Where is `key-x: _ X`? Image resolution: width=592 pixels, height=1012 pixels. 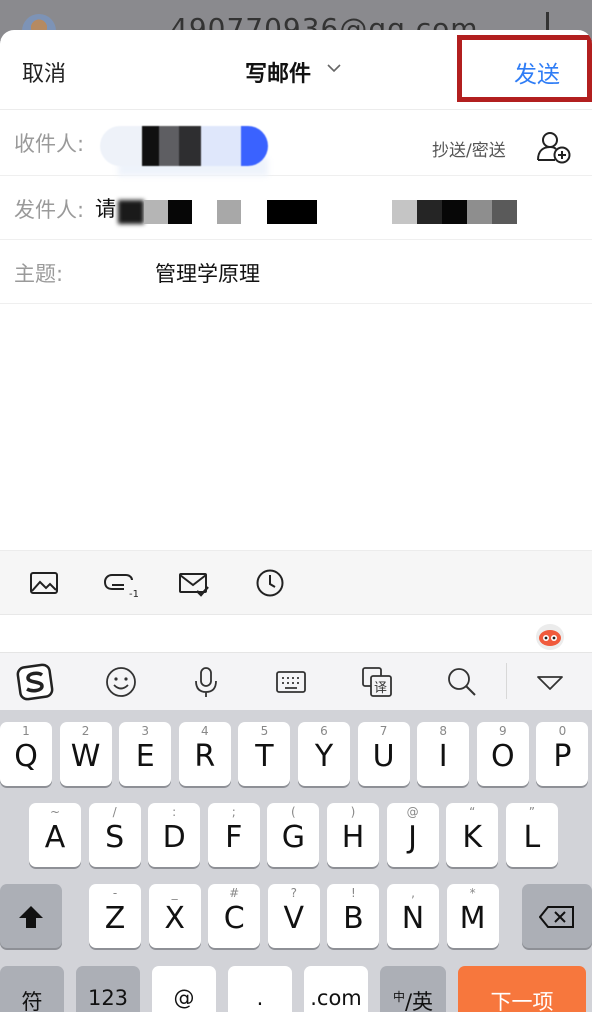 key-x: _ X is located at coordinates (174, 916).